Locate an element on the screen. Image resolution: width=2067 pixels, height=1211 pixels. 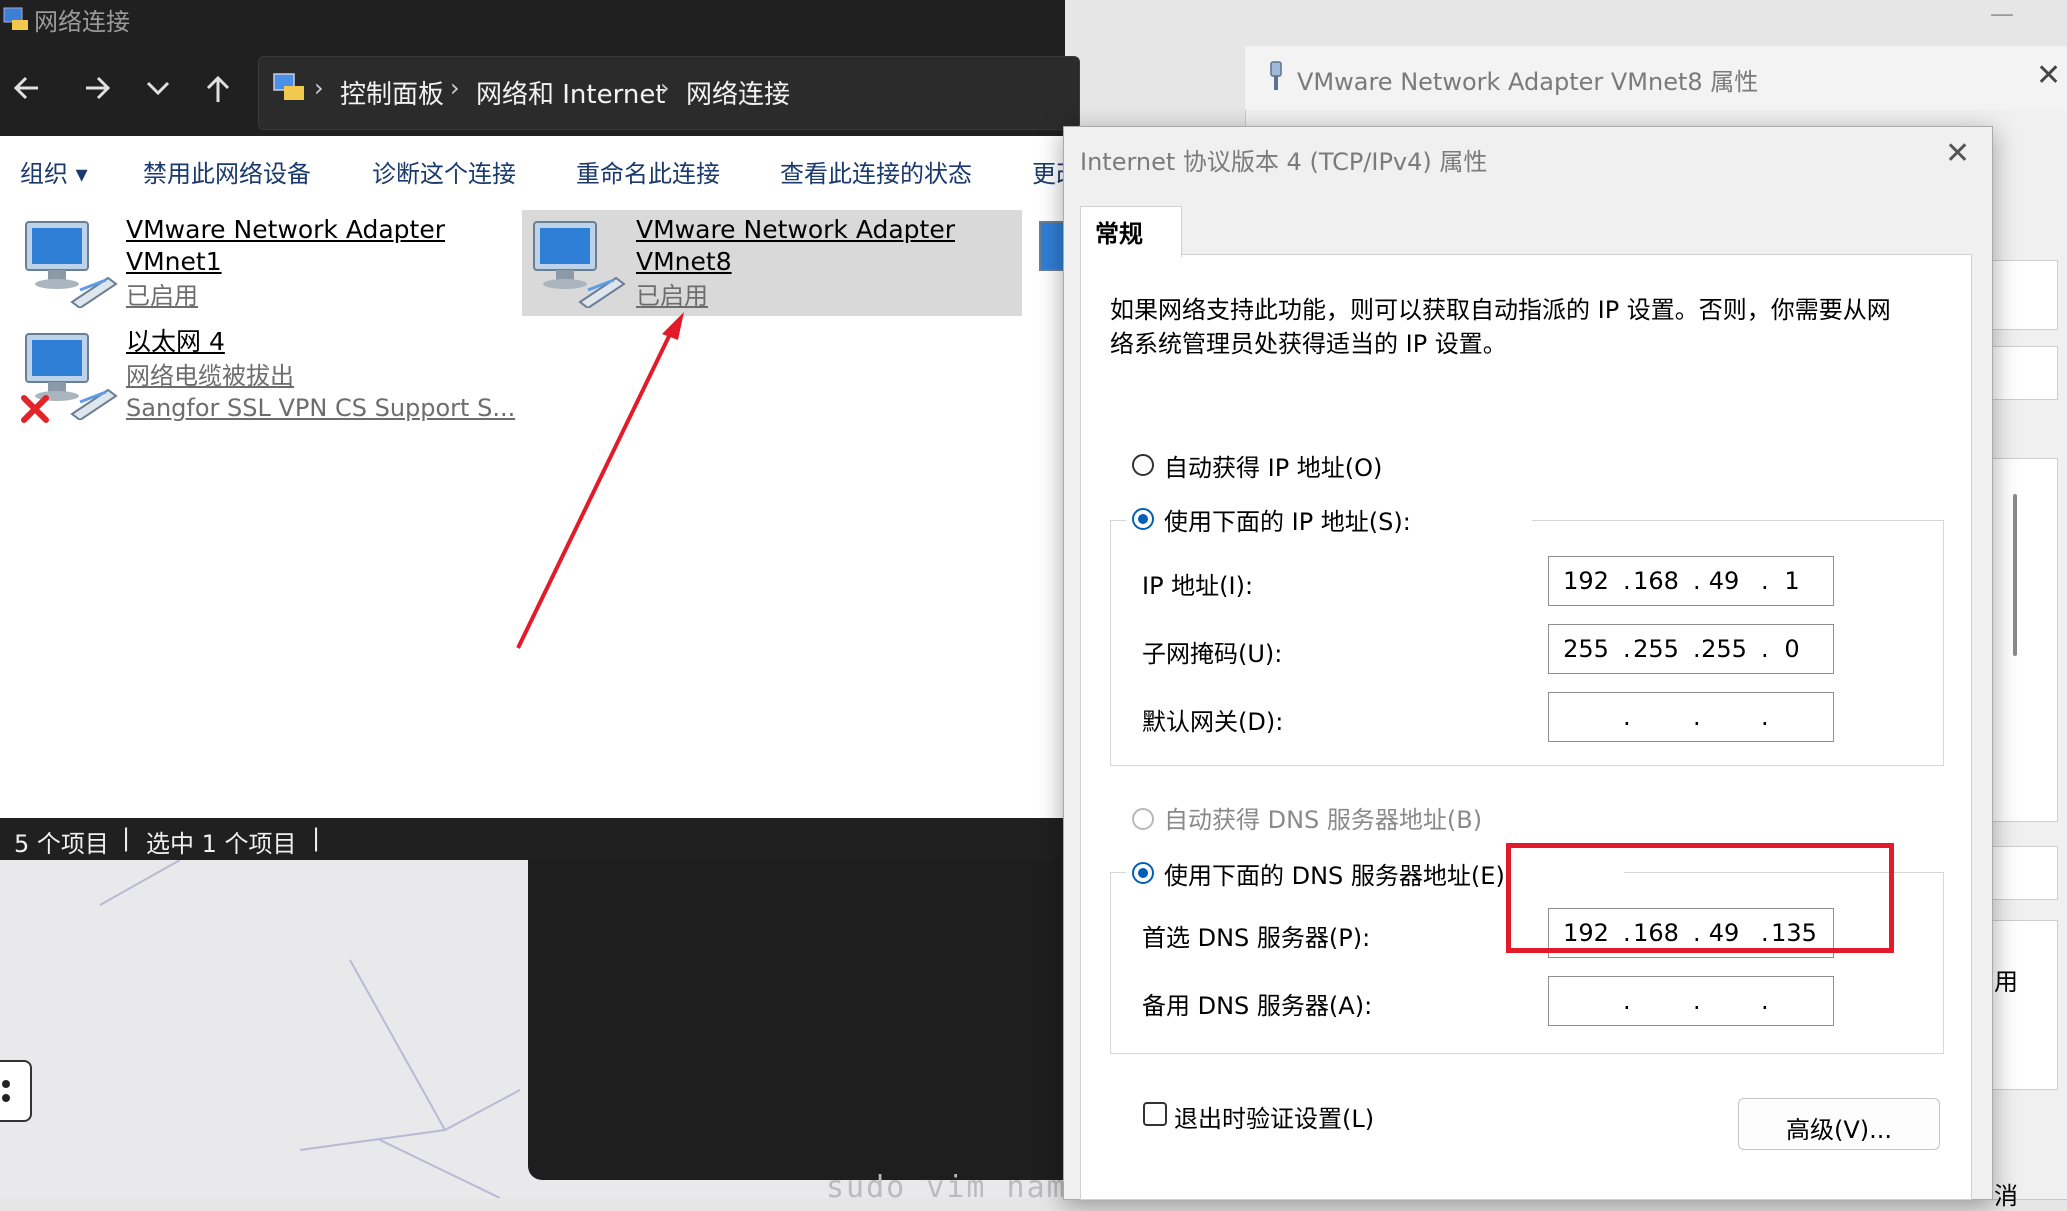
forward-button is located at coordinates (98, 92).